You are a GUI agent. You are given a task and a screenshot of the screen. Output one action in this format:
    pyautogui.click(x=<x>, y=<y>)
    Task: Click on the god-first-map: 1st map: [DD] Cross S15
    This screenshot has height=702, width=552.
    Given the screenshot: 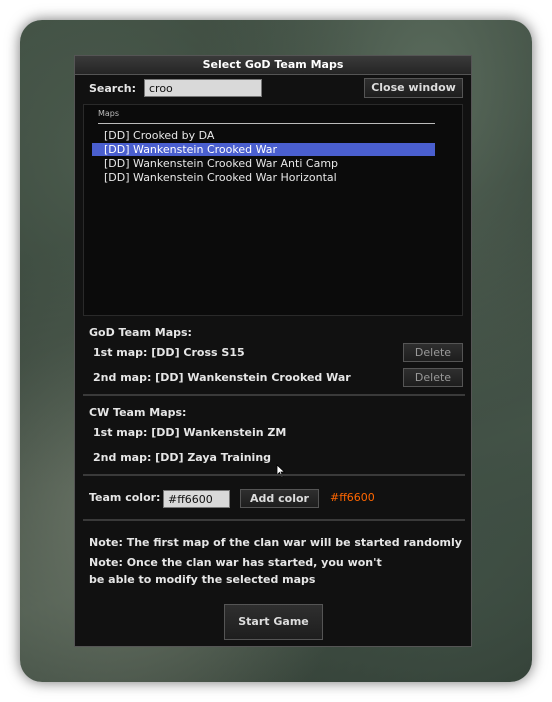 What is the action you would take?
    pyautogui.click(x=169, y=352)
    